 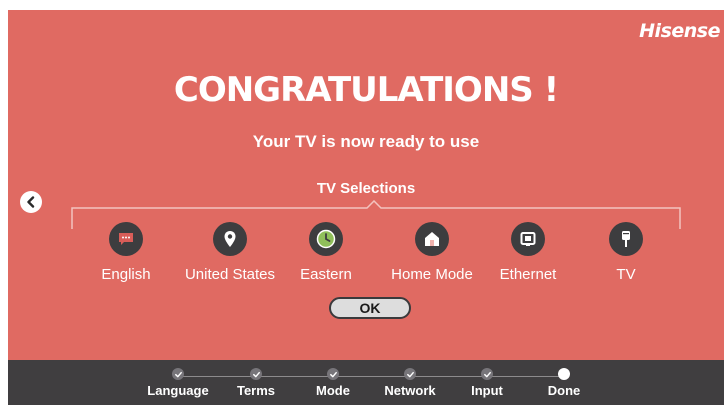 I want to click on selection-label: TV, so click(x=626, y=274).